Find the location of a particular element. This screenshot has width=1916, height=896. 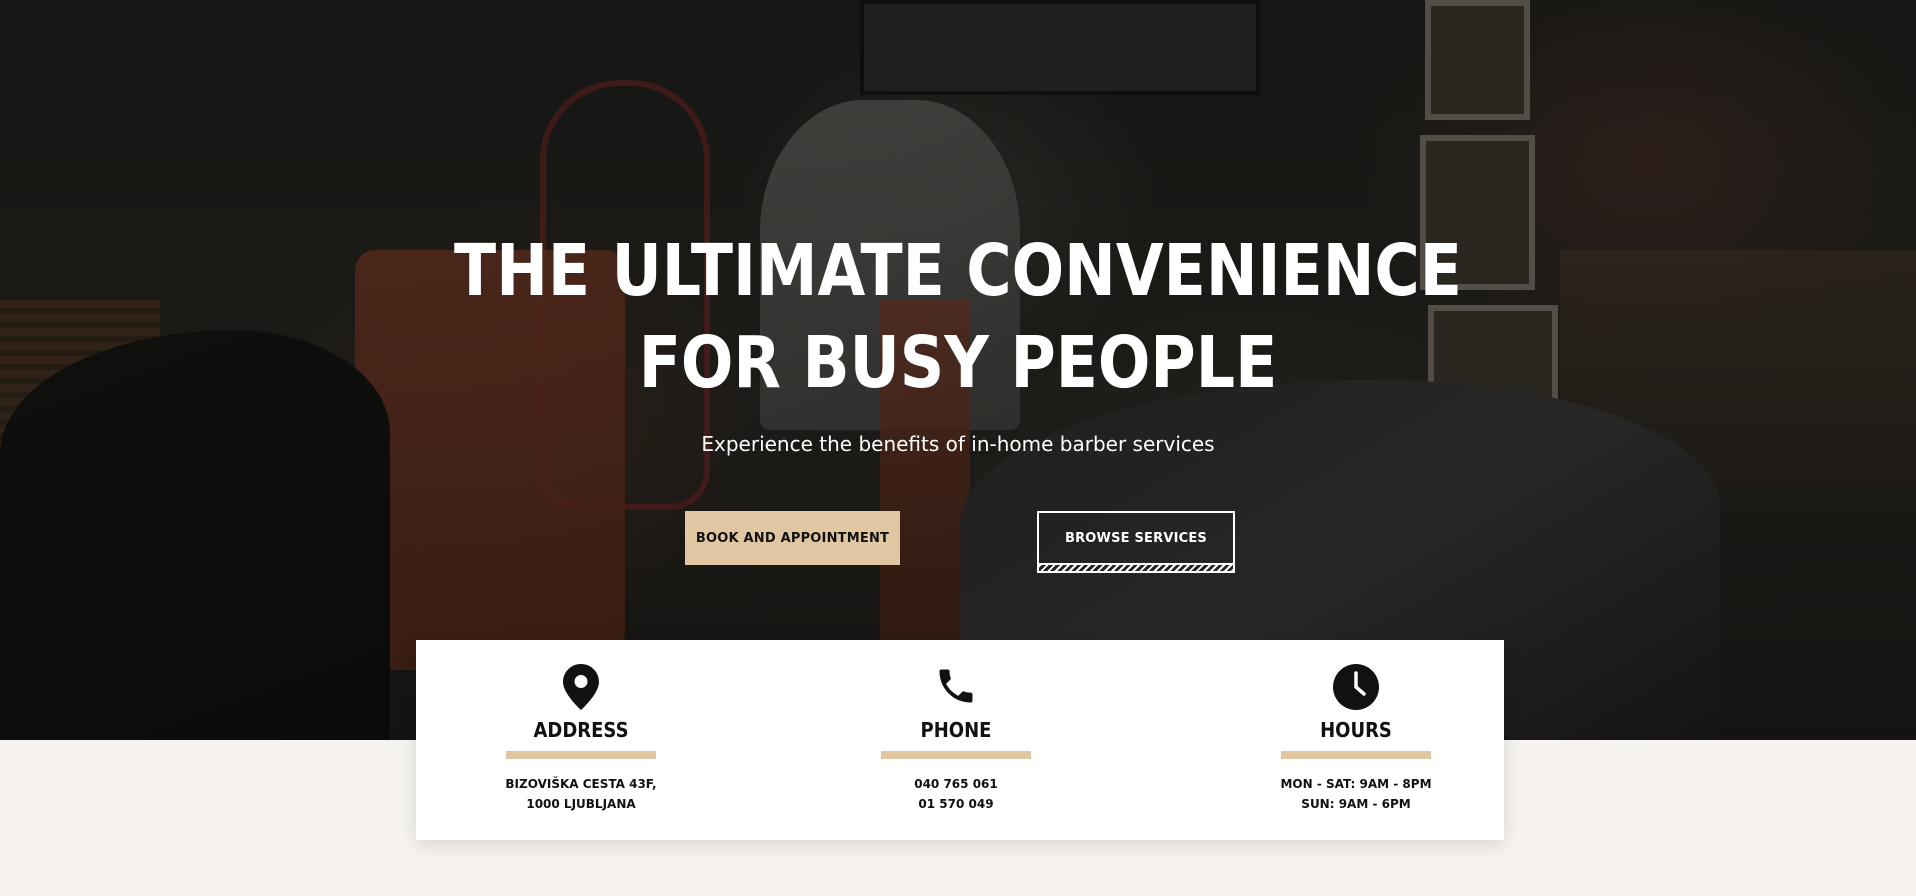

hours-line: SUN: 9AM - 6PM is located at coordinates (1356, 804).